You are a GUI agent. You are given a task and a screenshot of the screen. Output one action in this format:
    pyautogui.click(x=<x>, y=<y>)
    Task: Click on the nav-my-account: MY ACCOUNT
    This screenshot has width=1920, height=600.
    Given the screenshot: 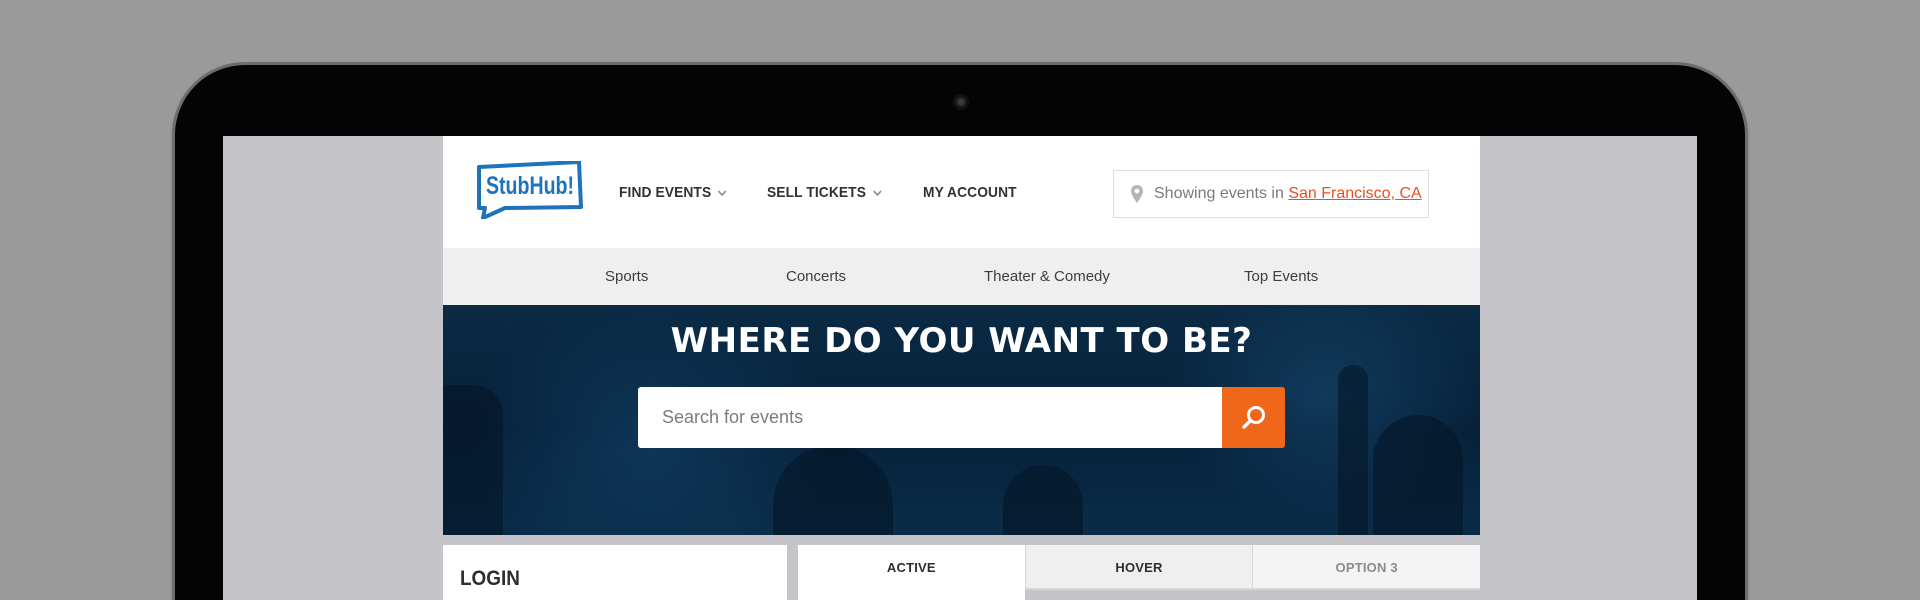 What is the action you would take?
    pyautogui.click(x=970, y=192)
    